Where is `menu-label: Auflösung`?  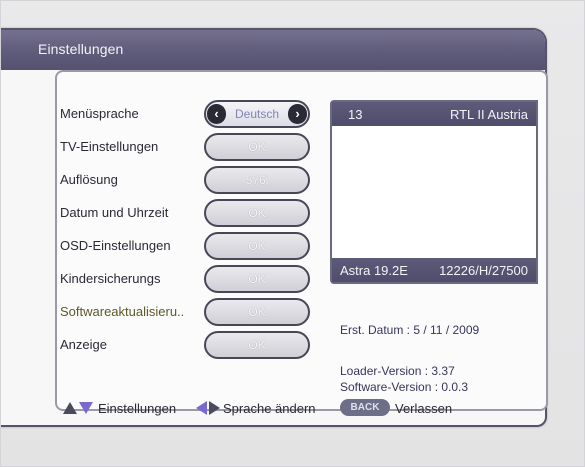 menu-label: Auflösung is located at coordinates (89, 179).